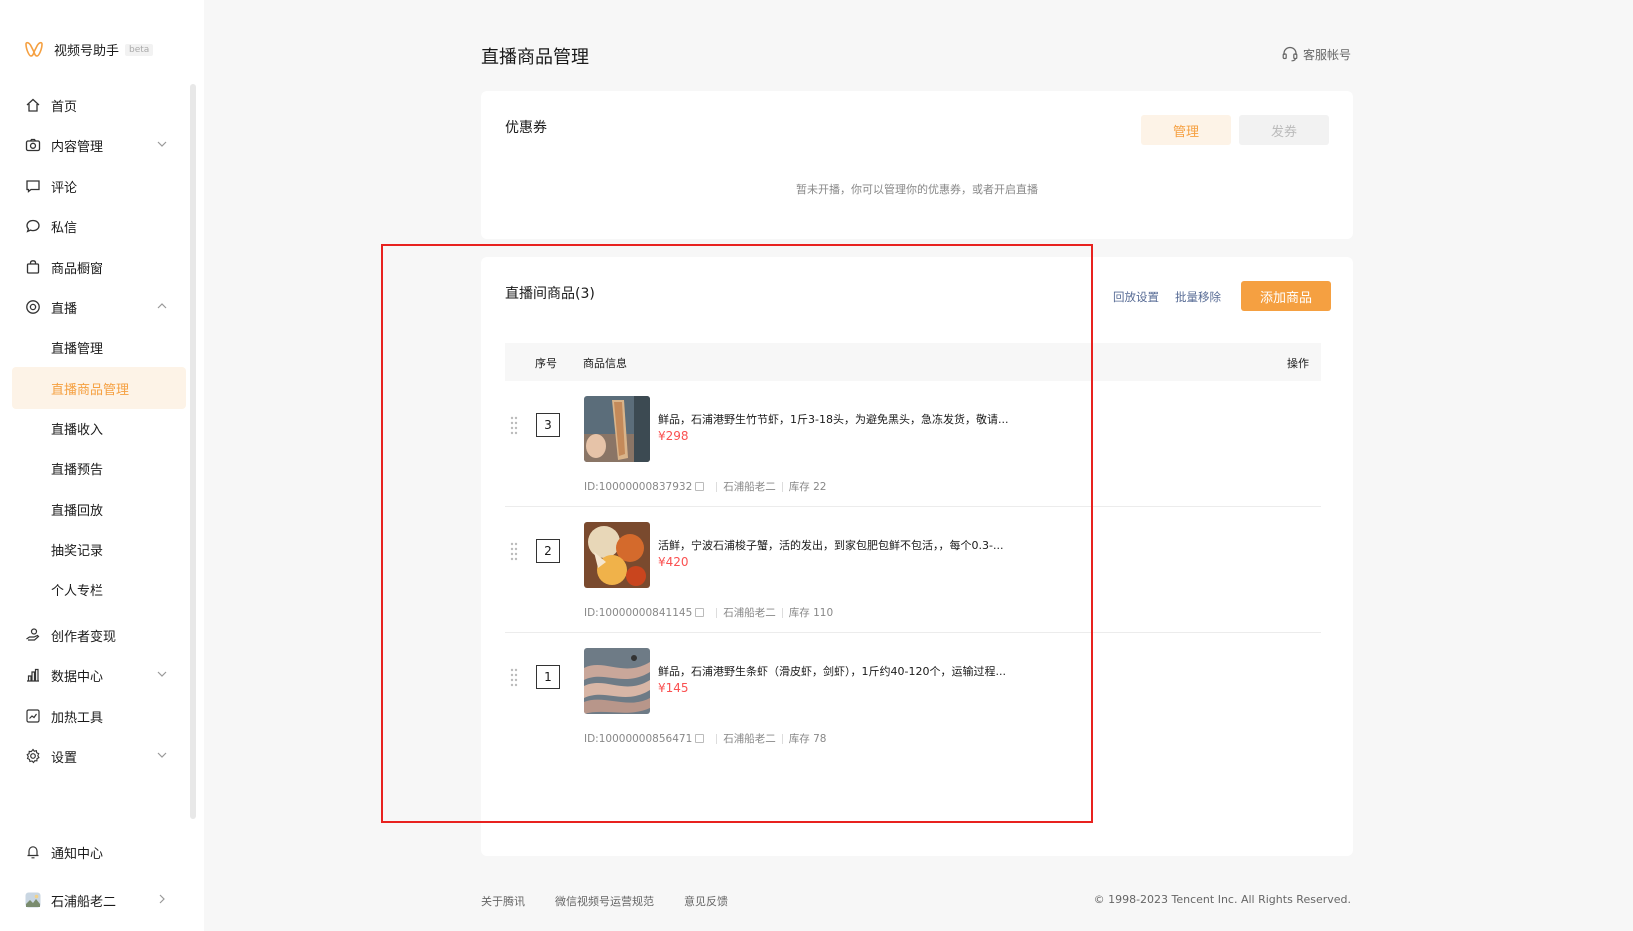 This screenshot has height=931, width=1633. I want to click on manage-coupon-button: 管理, so click(1186, 130).